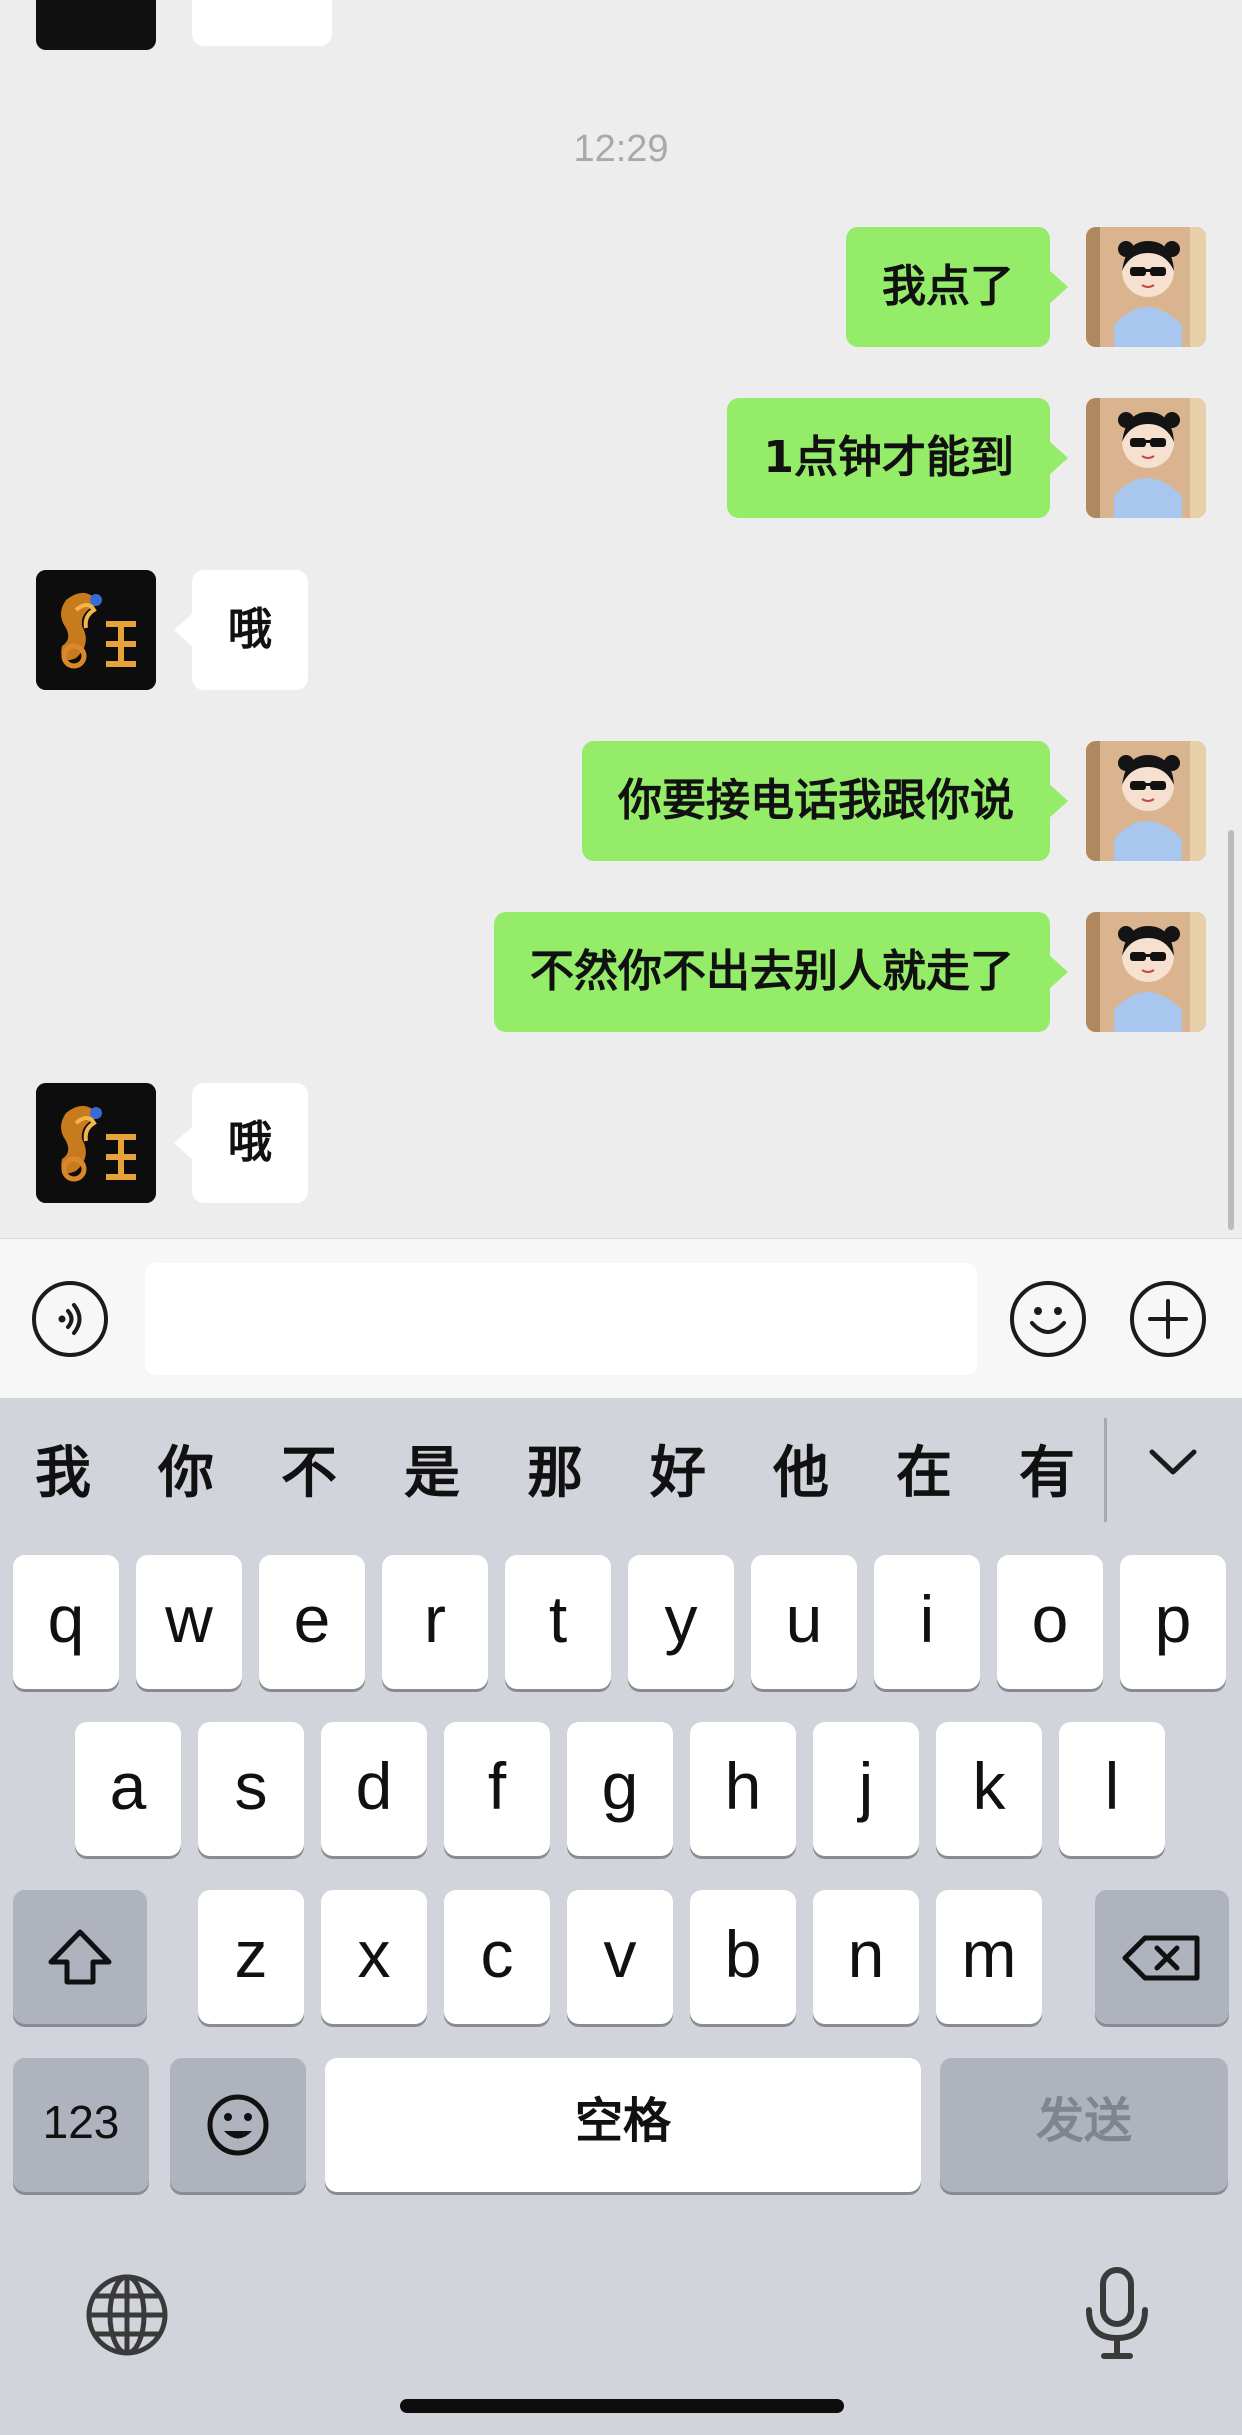 Image resolution: width=1242 pixels, height=2435 pixels. Describe the element at coordinates (1173, 1622) in the screenshot. I see `key-p: p` at that location.